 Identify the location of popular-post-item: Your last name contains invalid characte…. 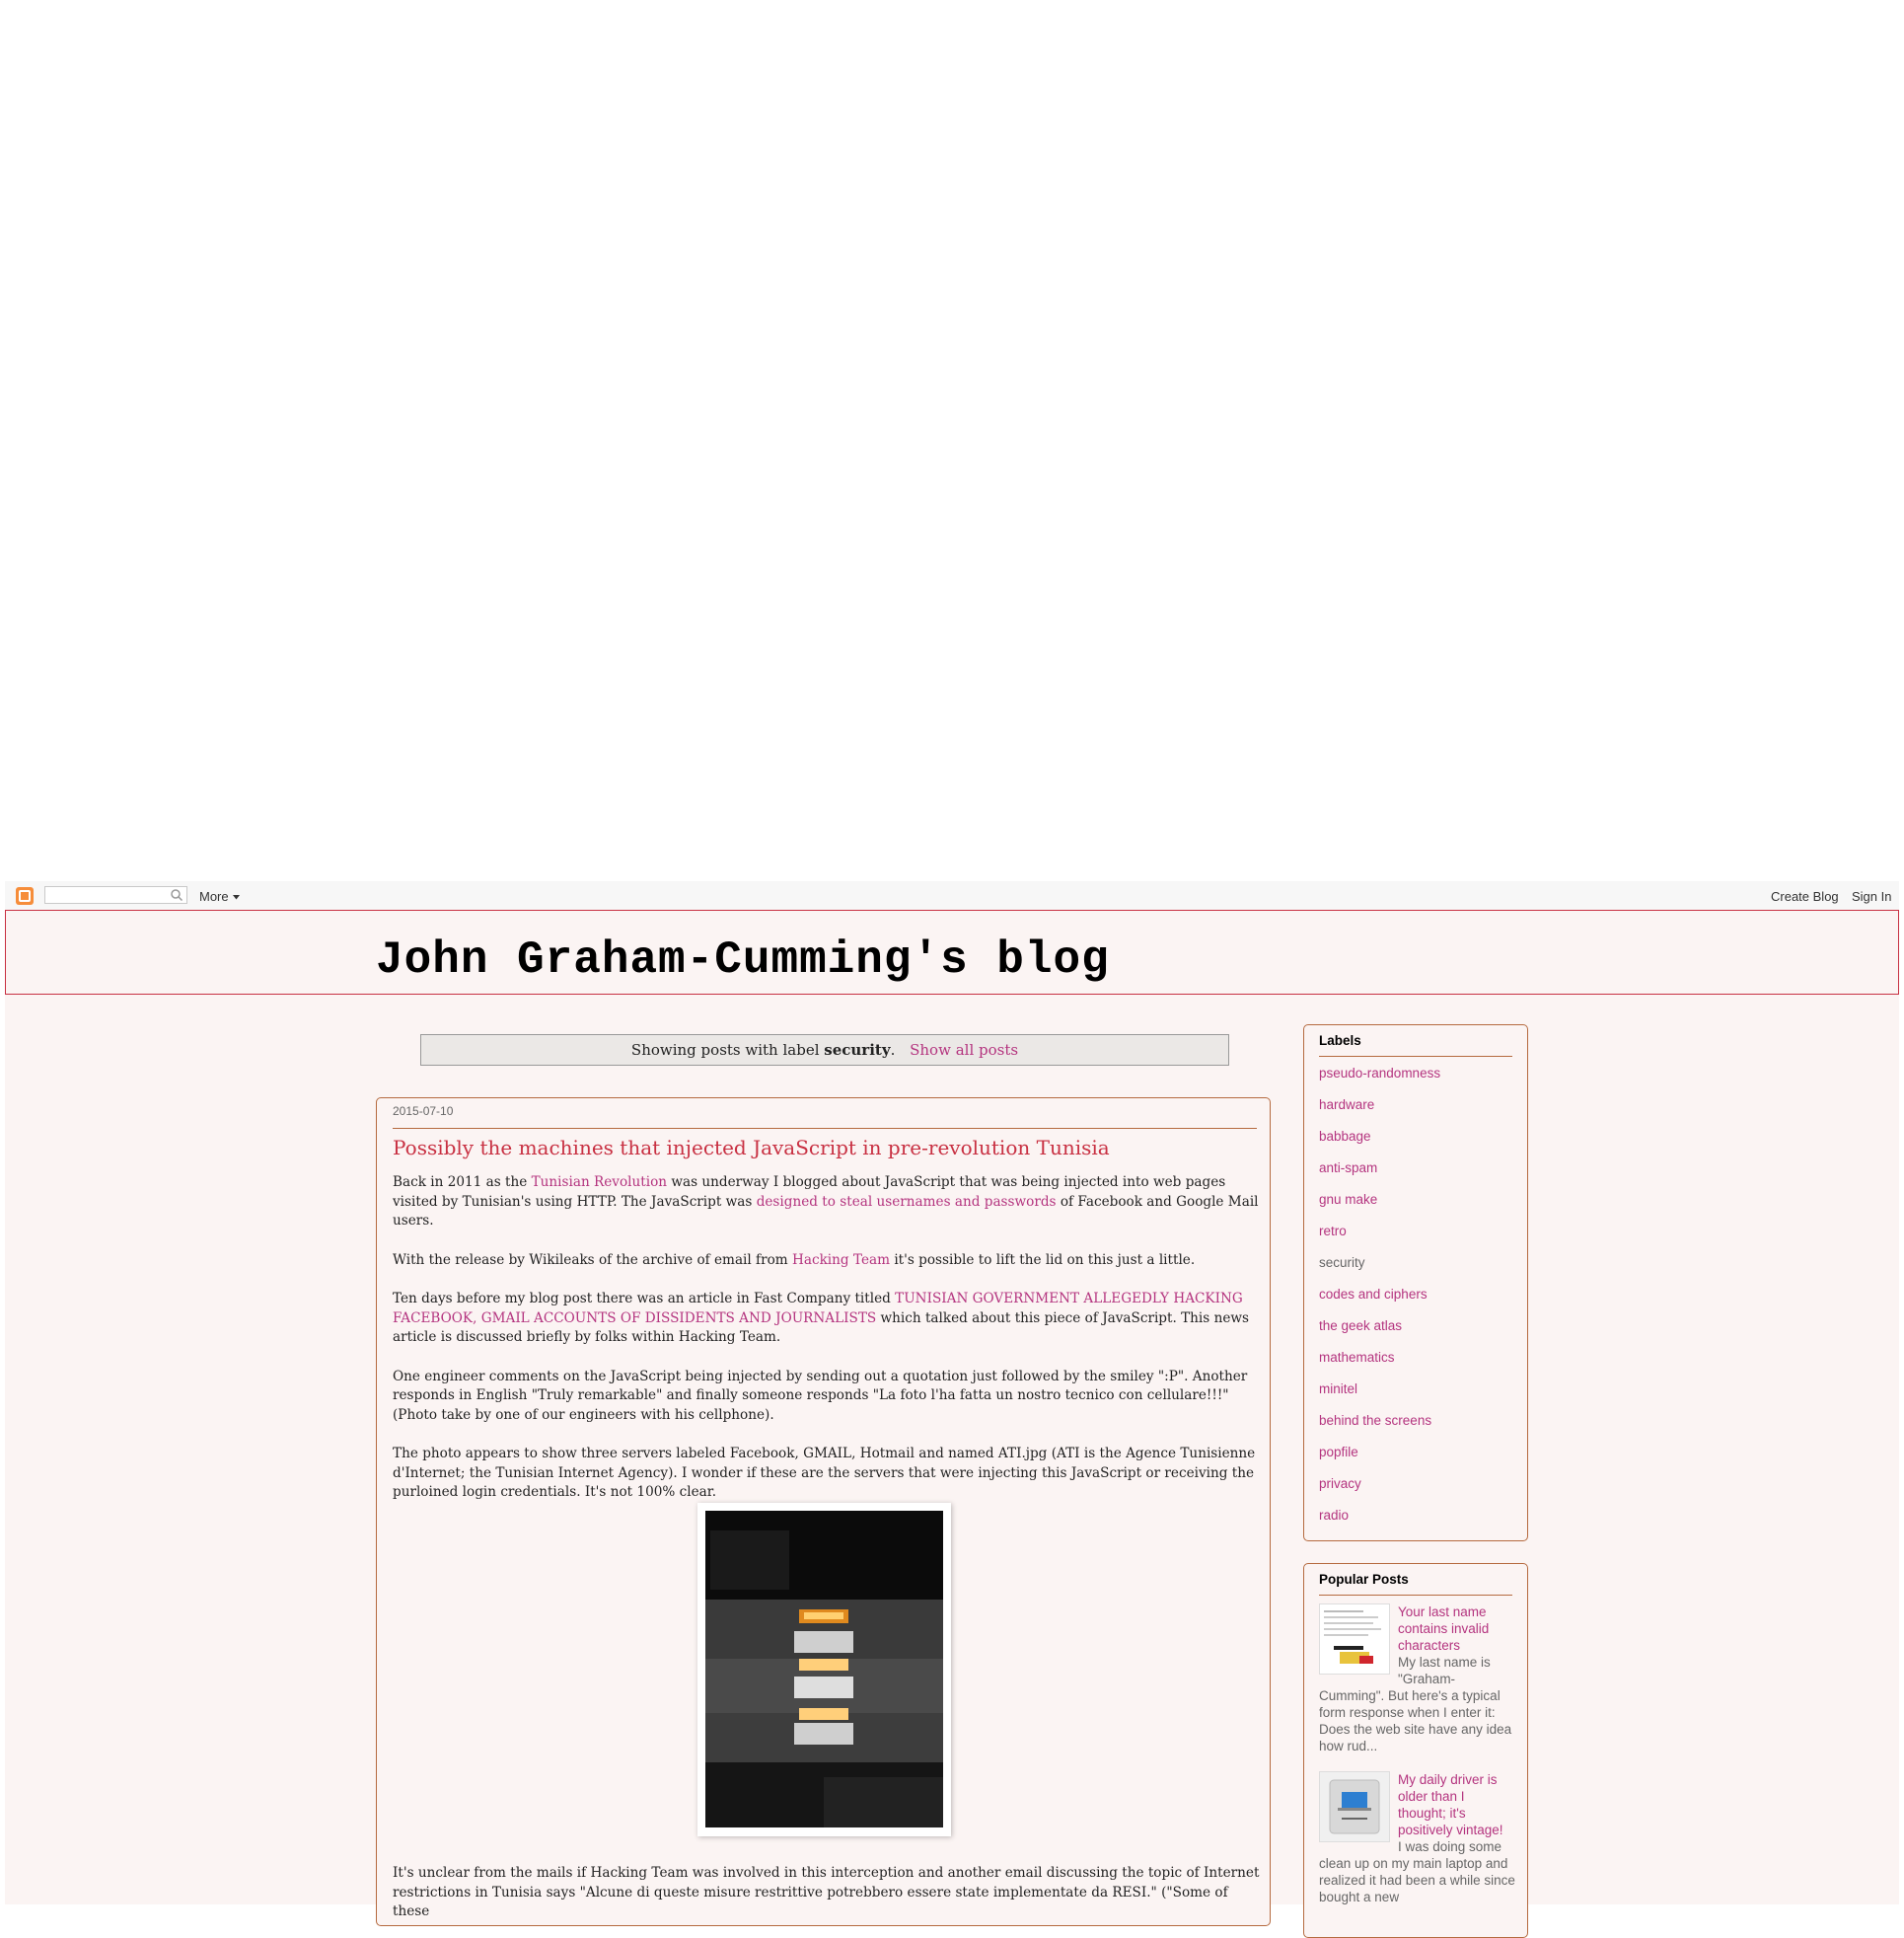
(1417, 1678).